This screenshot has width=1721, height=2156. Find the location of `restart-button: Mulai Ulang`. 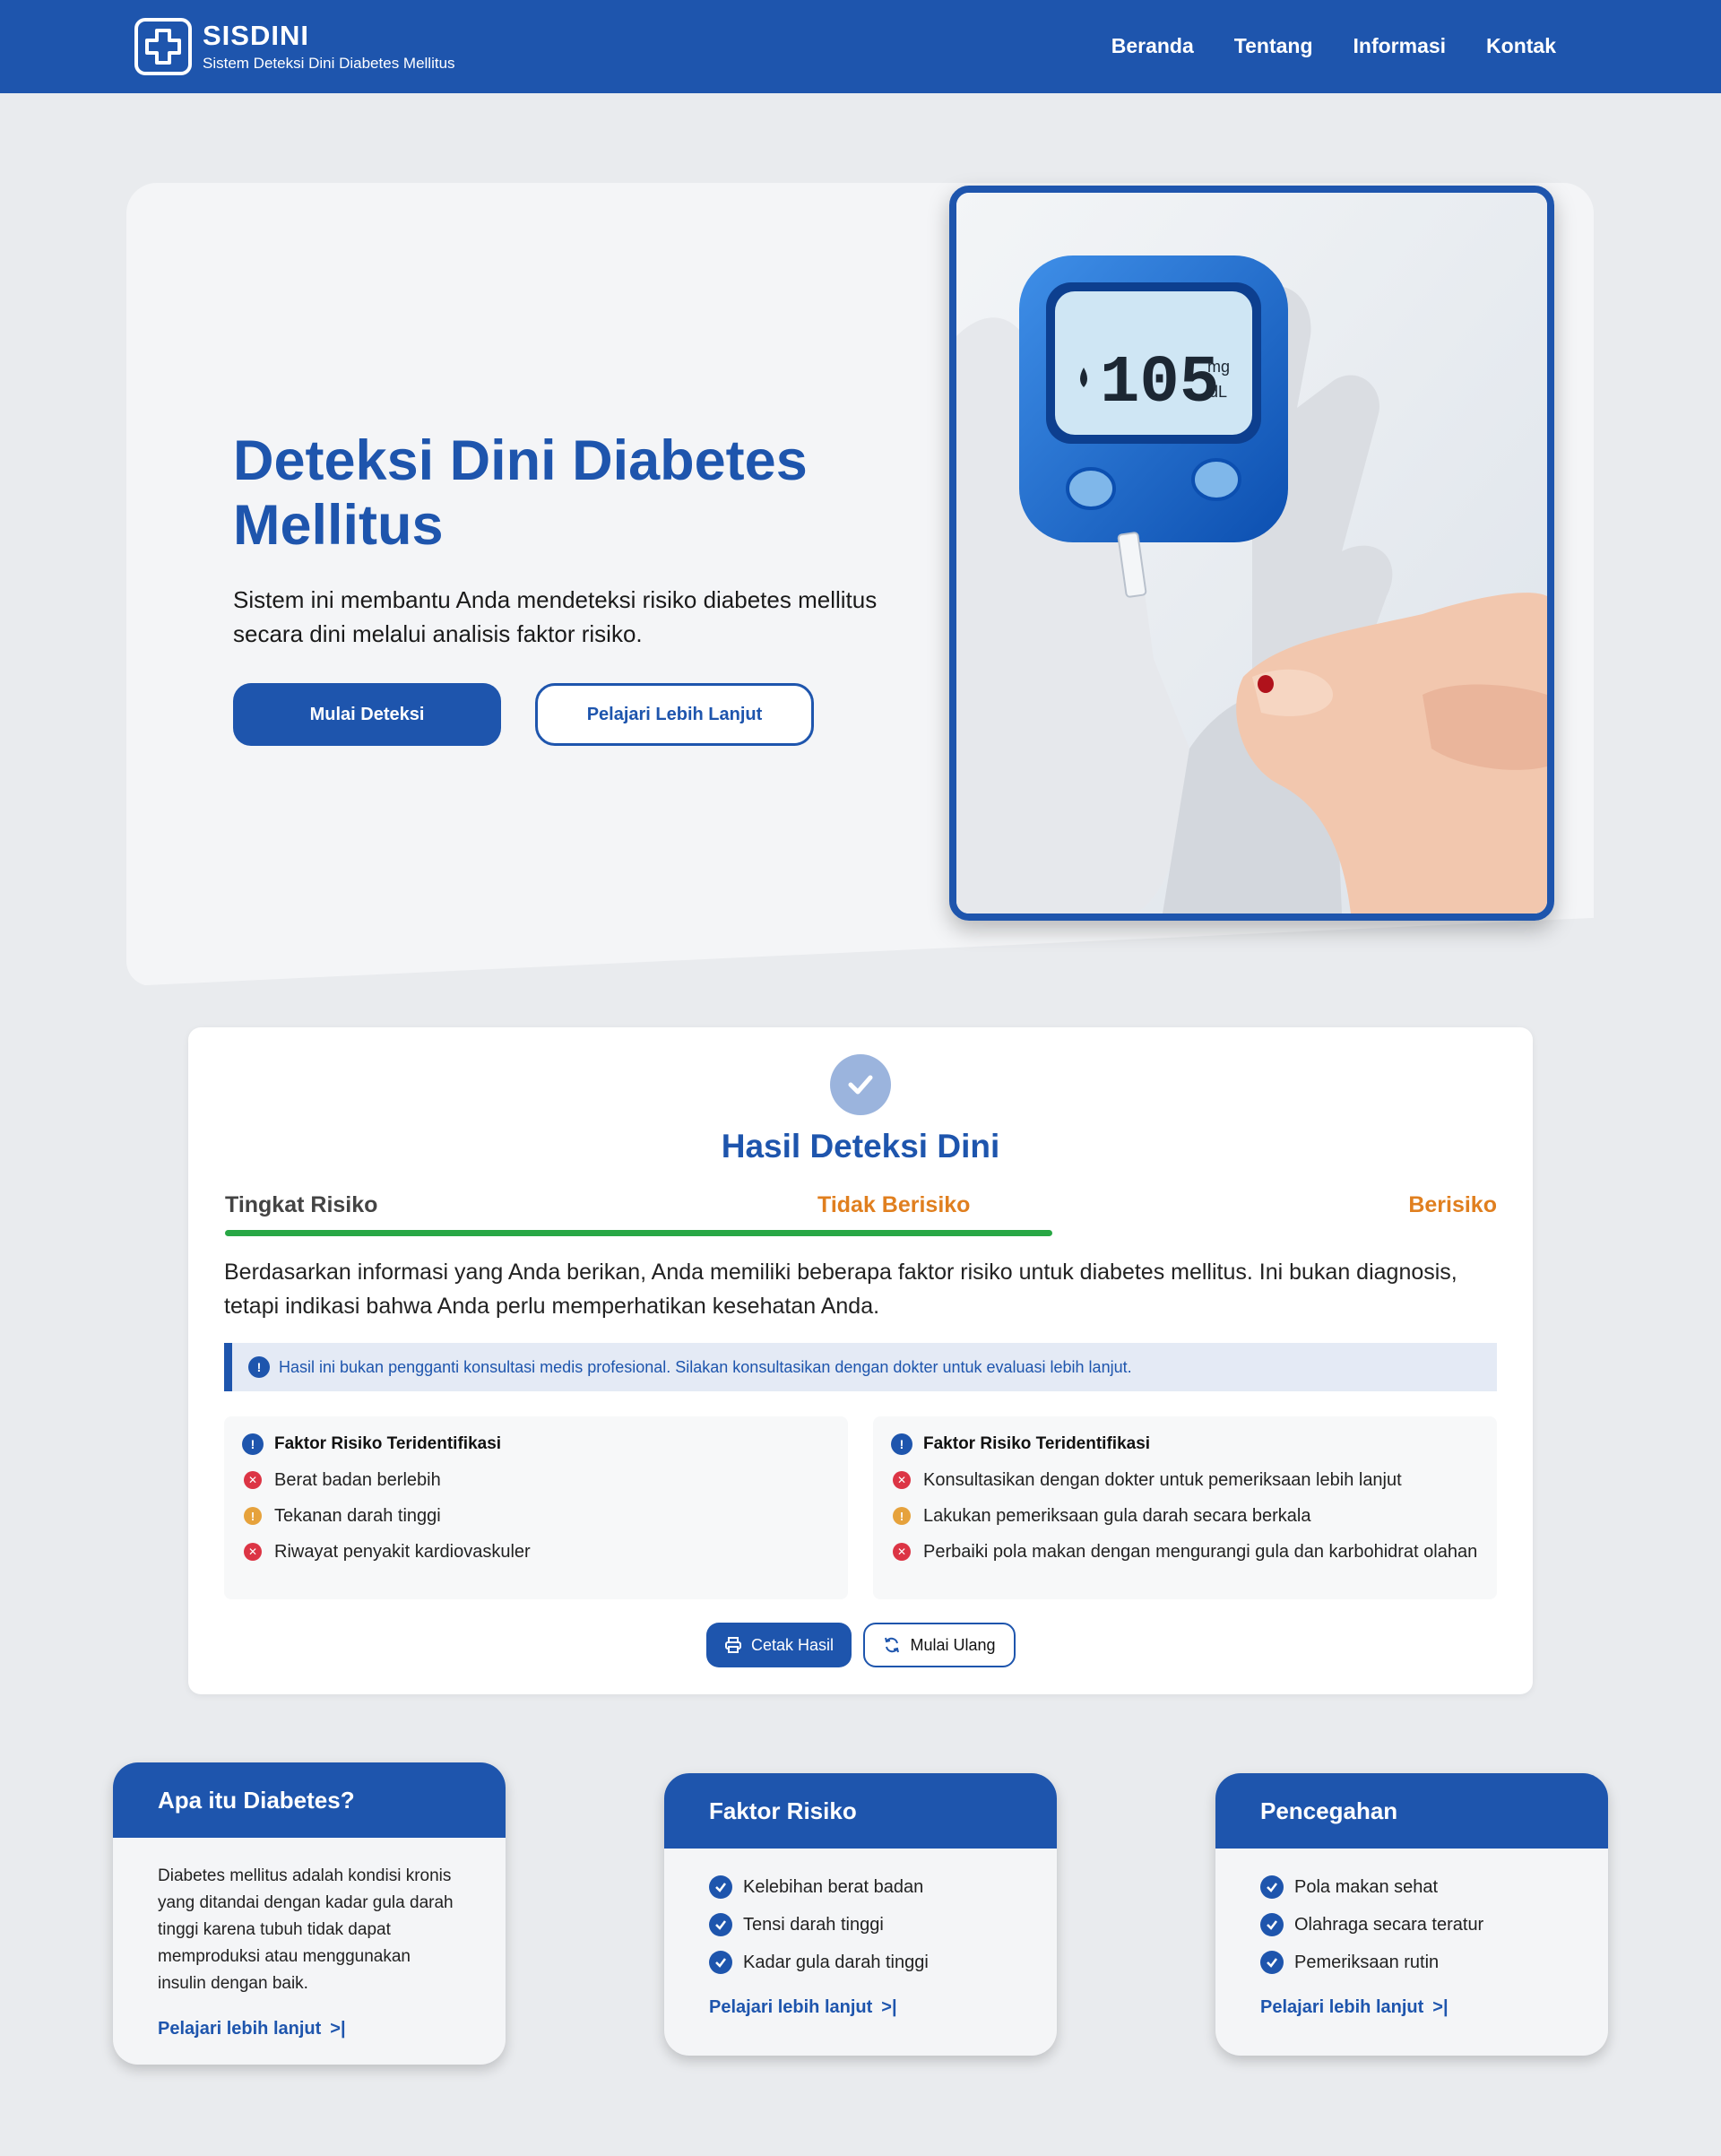

restart-button: Mulai Ulang is located at coordinates (939, 1645).